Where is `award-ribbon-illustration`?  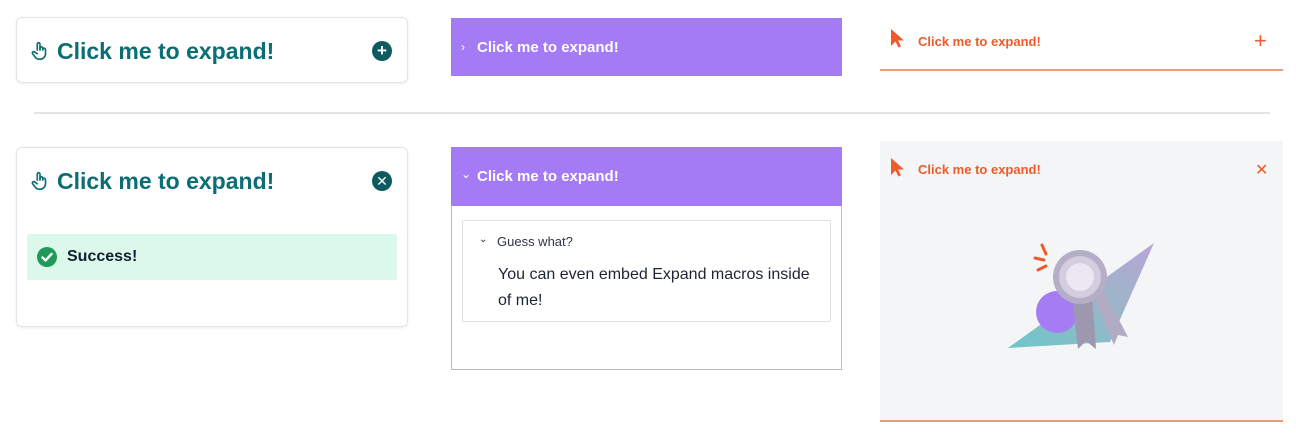
award-ribbon-illustration is located at coordinates (1081, 296).